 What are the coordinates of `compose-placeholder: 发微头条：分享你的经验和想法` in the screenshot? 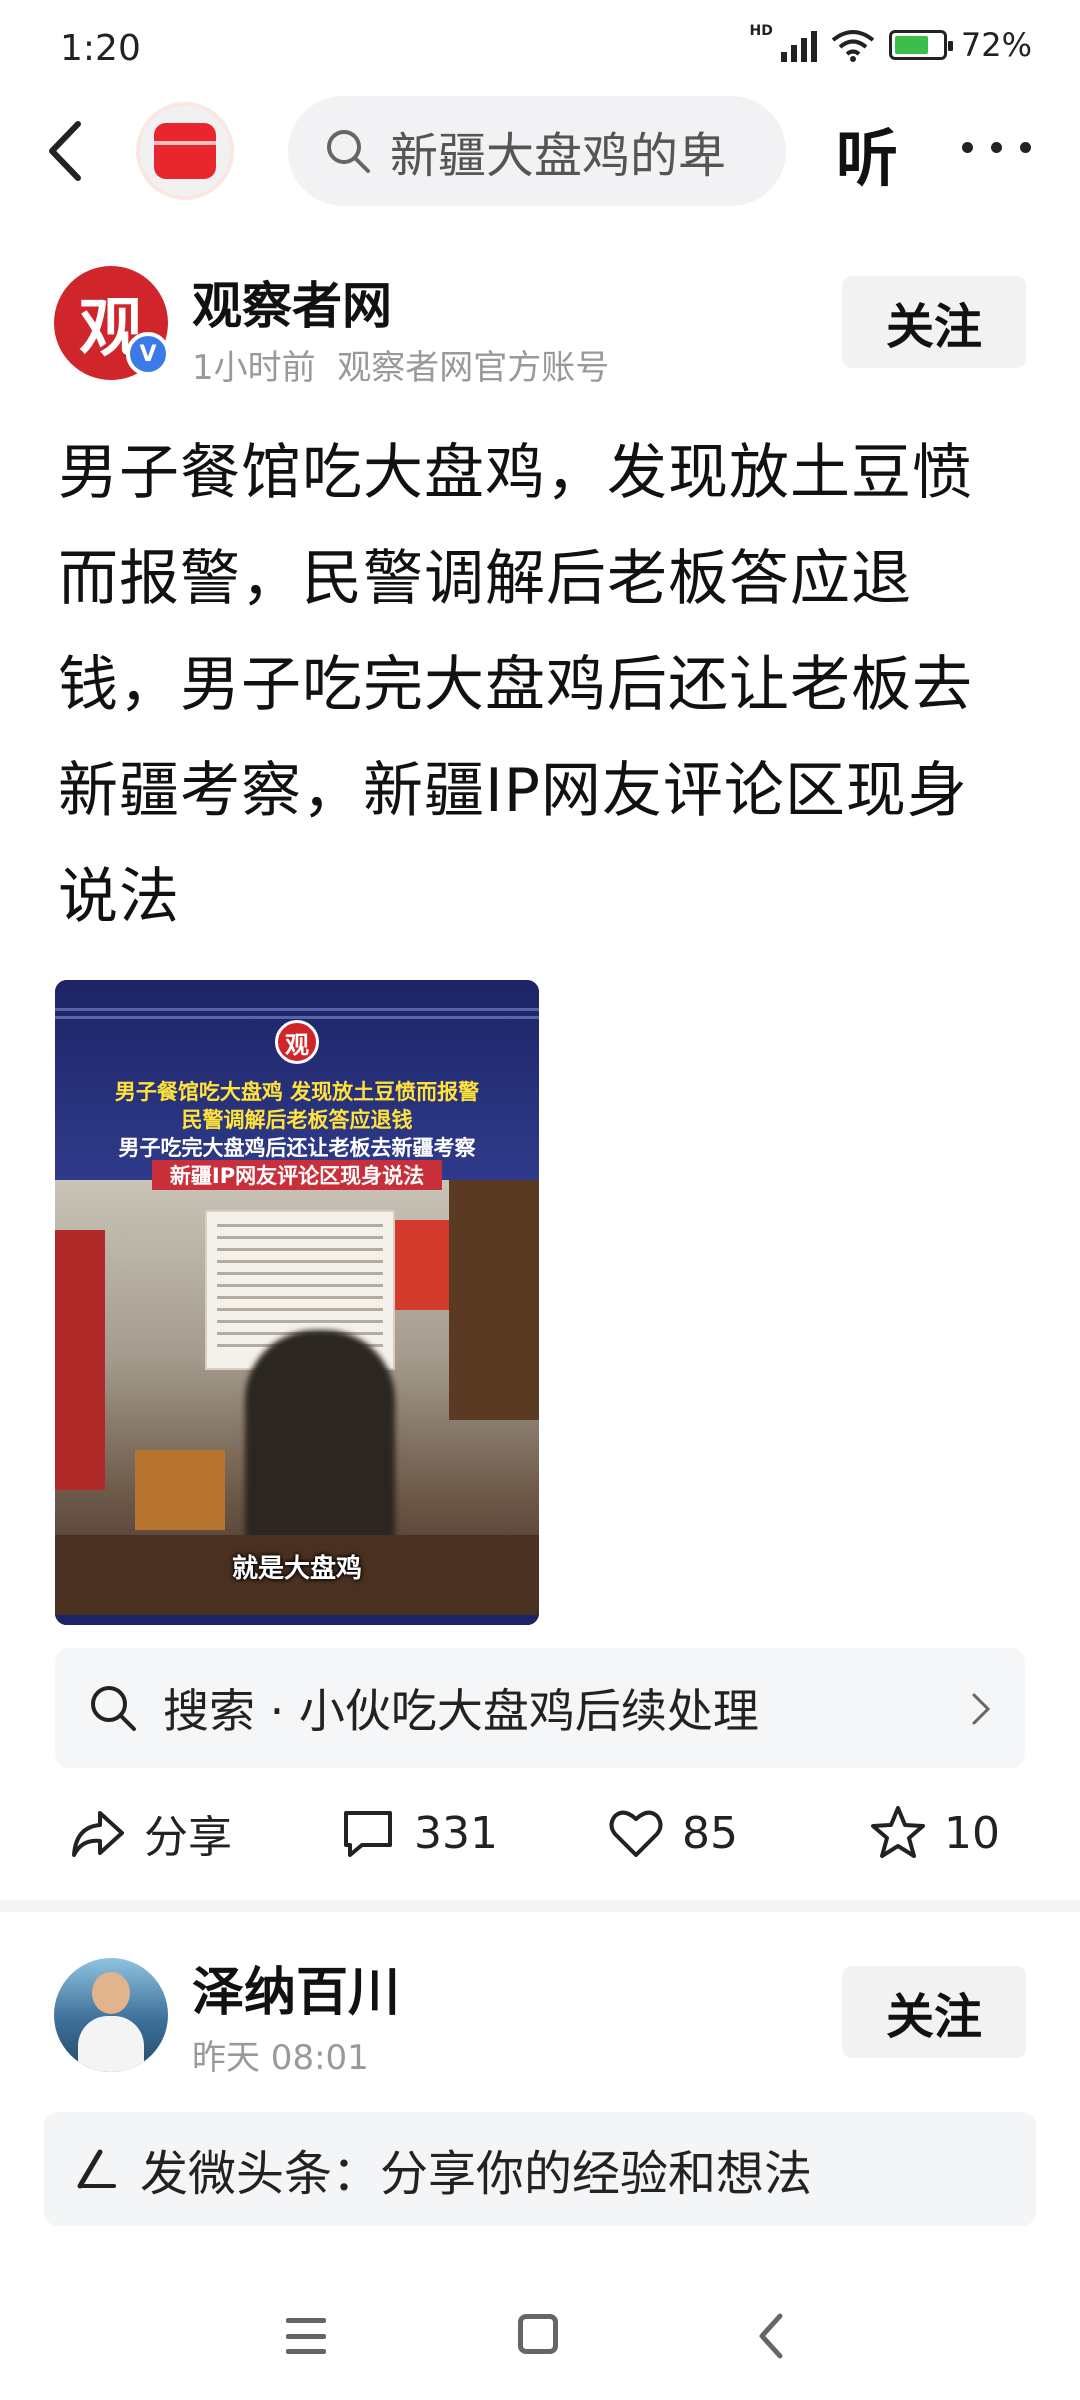 It's located at (476, 2174).